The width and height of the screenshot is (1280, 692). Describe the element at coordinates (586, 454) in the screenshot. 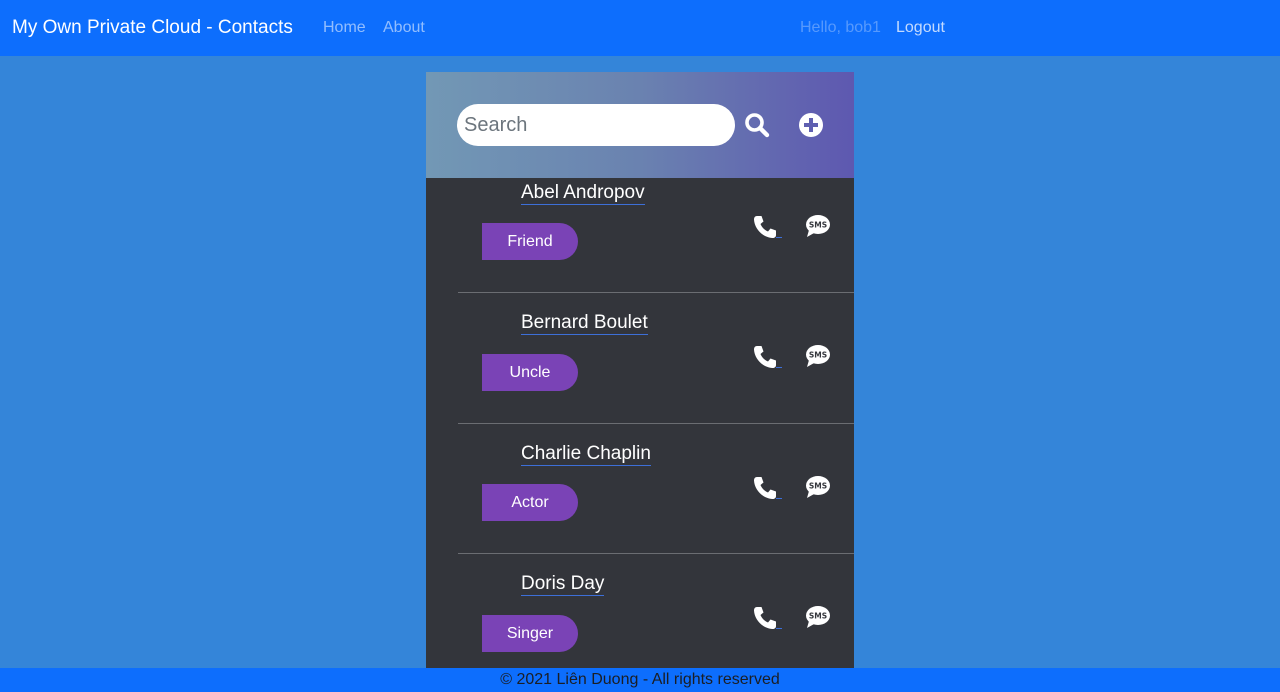

I see `contact-name-link: Charlie Chaplin` at that location.